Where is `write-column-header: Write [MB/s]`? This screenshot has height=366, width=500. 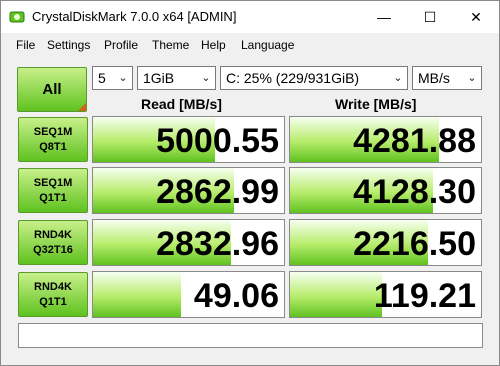
write-column-header: Write [MB/s] is located at coordinates (376, 104).